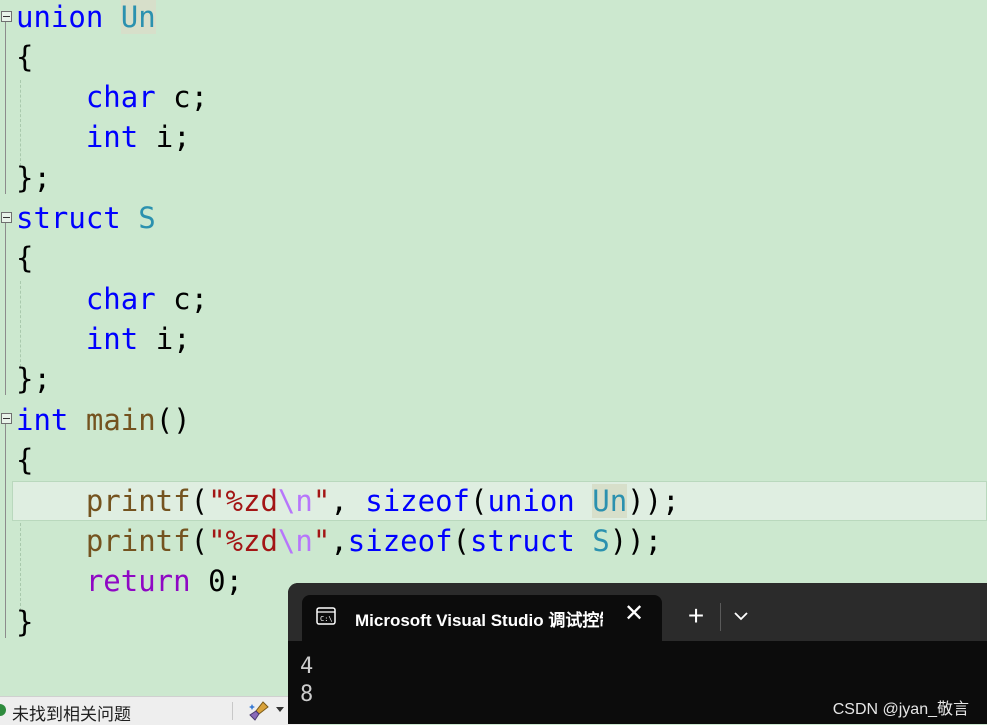 This screenshot has height=725, width=987. Describe the element at coordinates (307, 680) in the screenshot. I see `console-output: 4 8` at that location.